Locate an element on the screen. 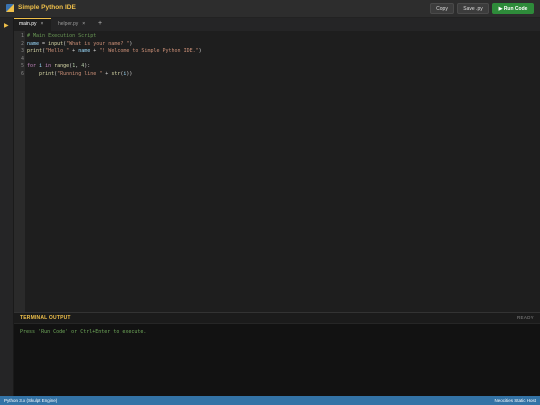  code-line: 1 # Main Execution Script is located at coordinates (277, 37).